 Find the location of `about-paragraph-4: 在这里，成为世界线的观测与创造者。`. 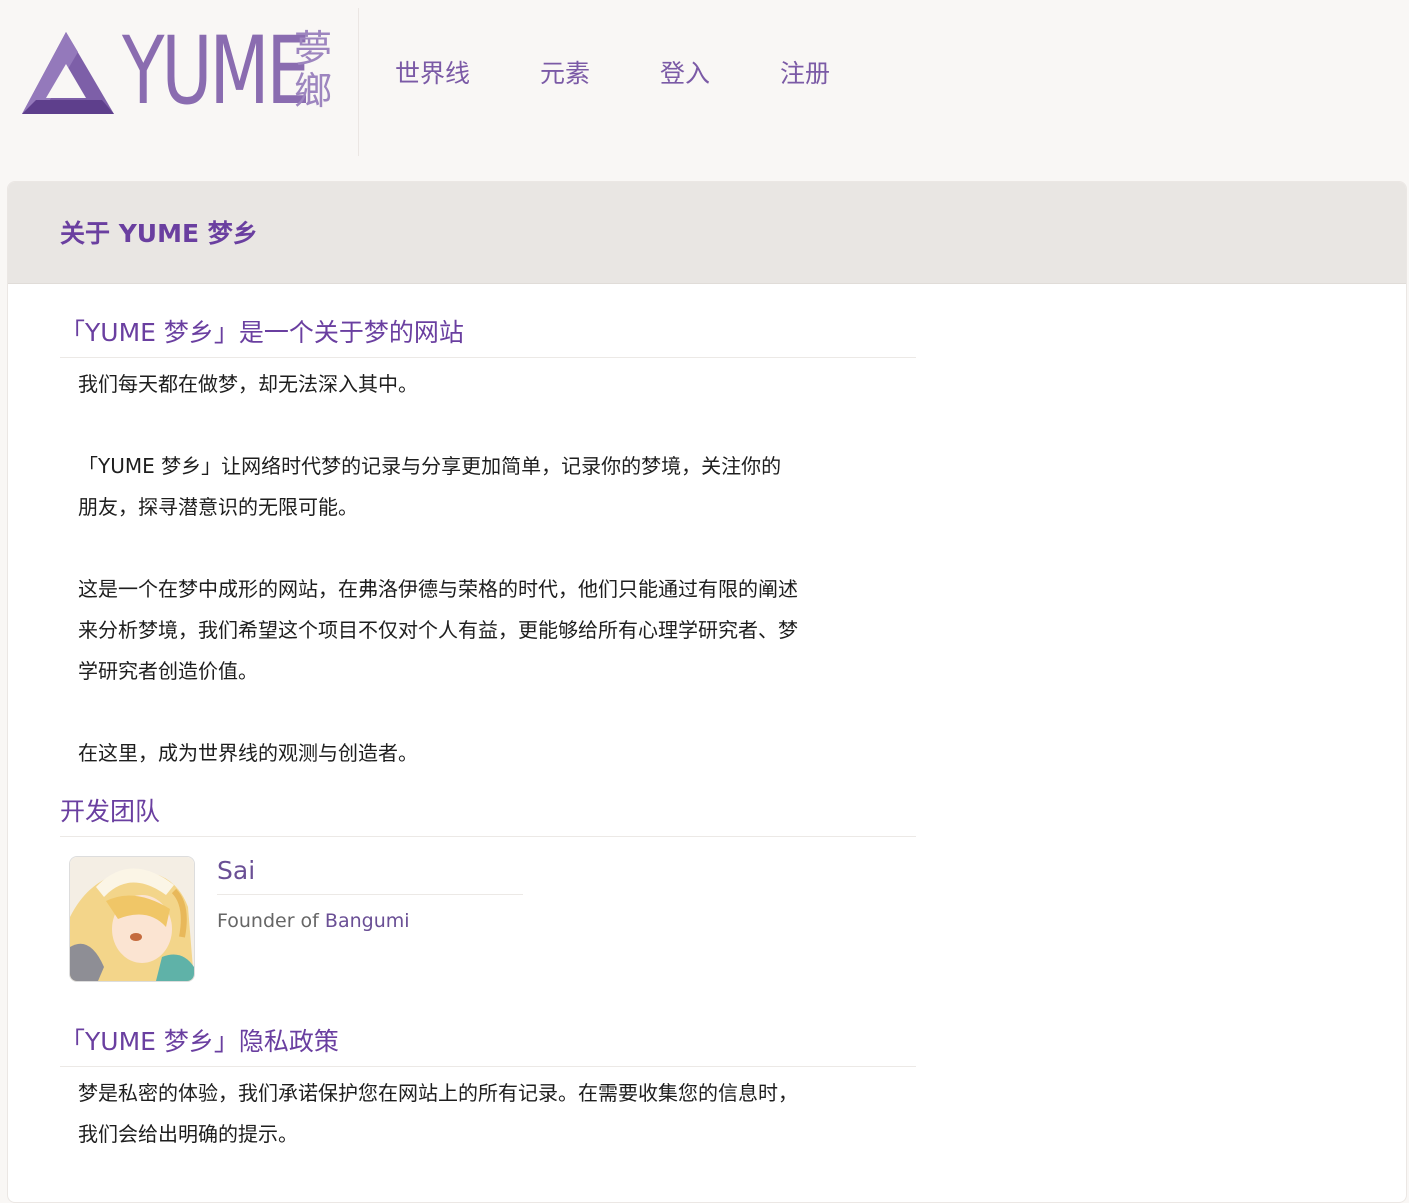

about-paragraph-4: 在这里，成为世界线的观测与创造者。 is located at coordinates (248, 753).